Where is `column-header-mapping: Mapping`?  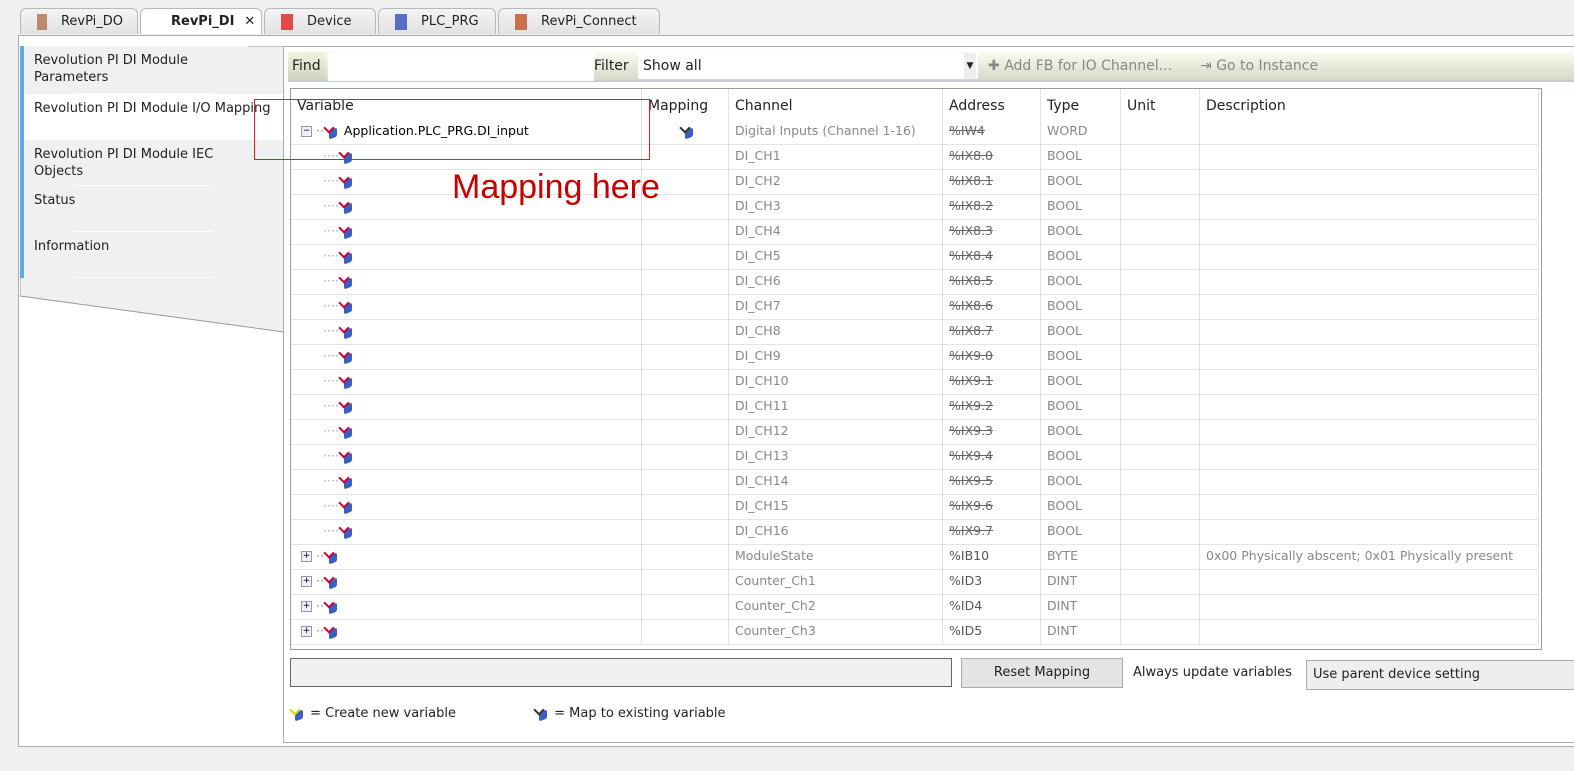
column-header-mapping: Mapping is located at coordinates (685, 104).